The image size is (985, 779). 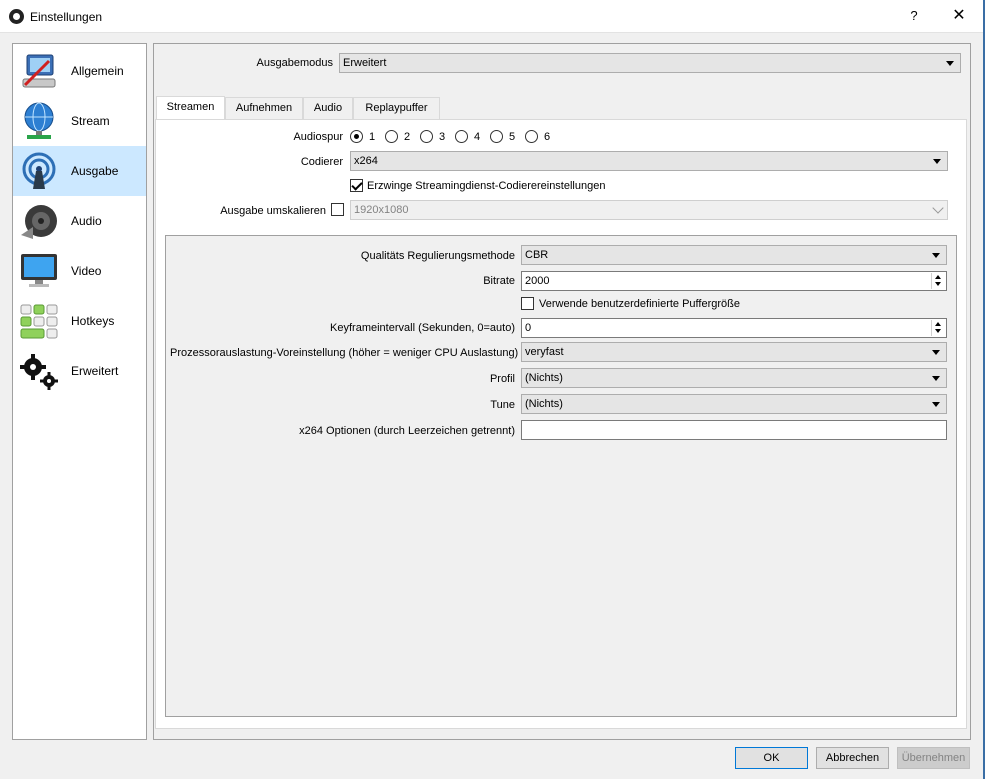 I want to click on output-mode-label: Ausgabemodus, so click(x=294, y=63).